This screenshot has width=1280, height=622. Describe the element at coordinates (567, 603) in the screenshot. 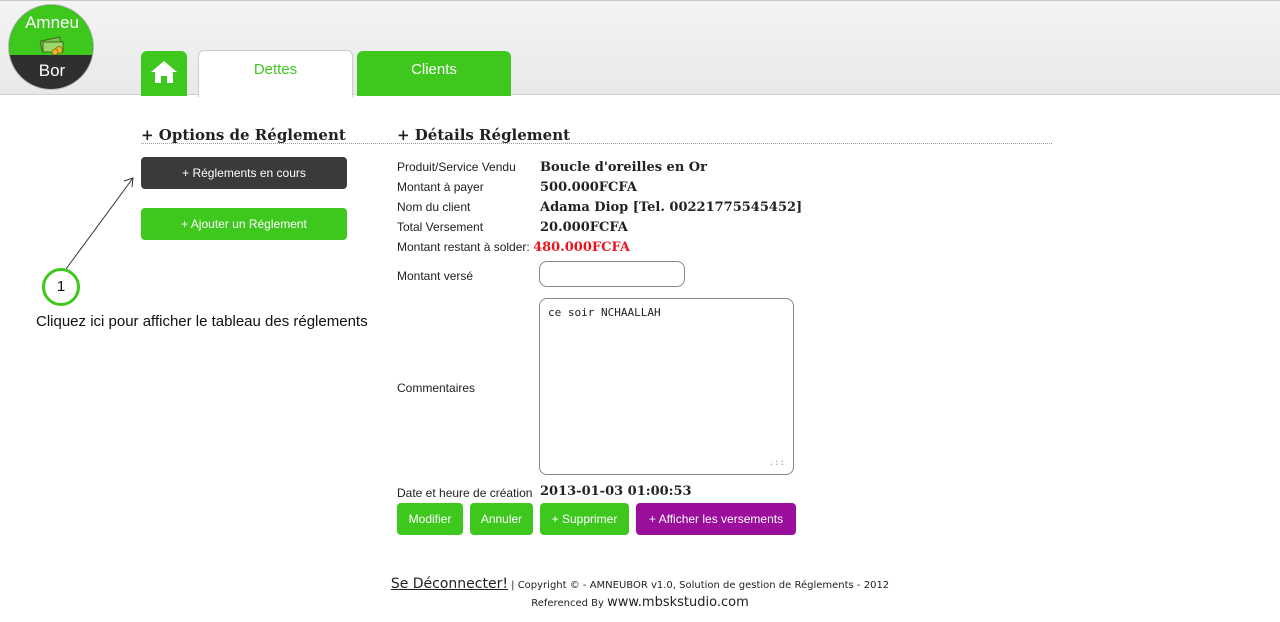

I see `referenced-label: Referenced By` at that location.